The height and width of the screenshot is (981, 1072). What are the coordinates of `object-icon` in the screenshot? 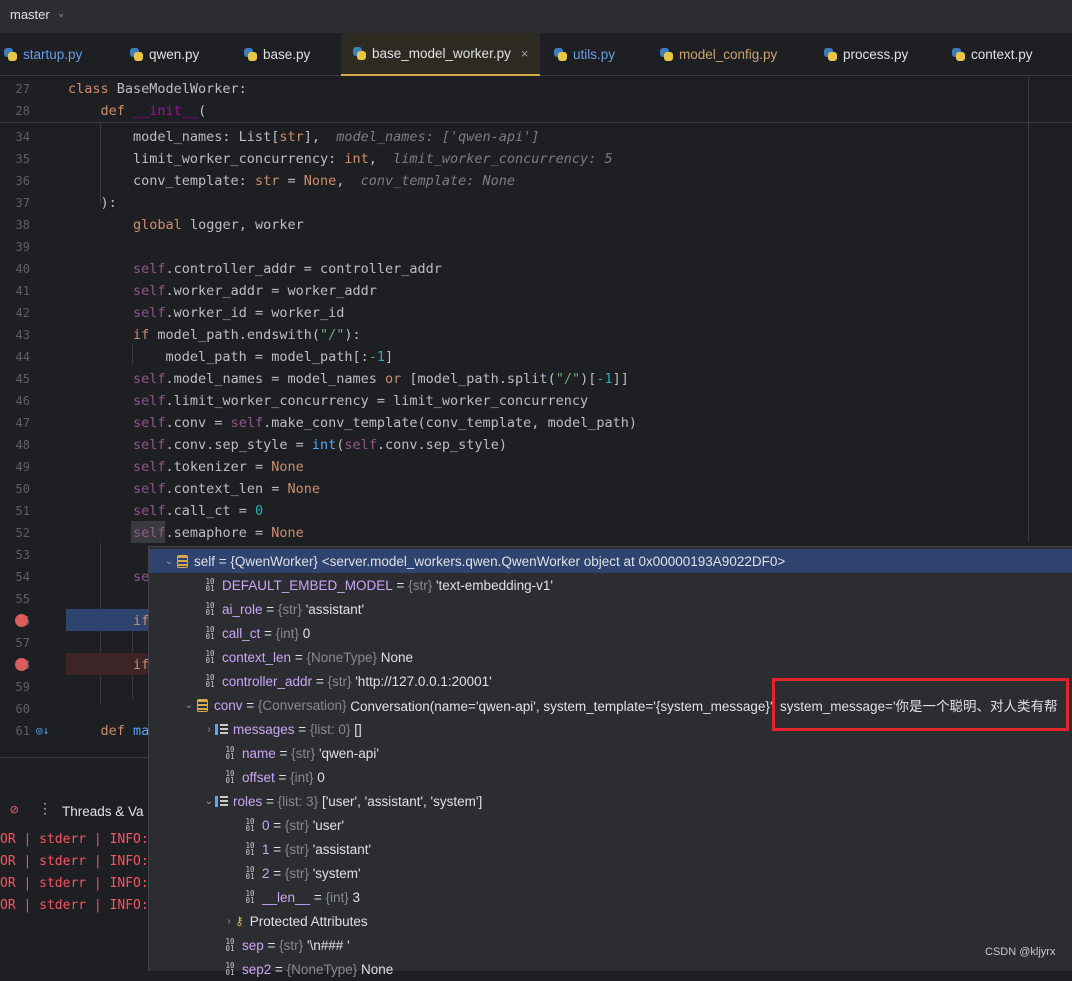 It's located at (202, 705).